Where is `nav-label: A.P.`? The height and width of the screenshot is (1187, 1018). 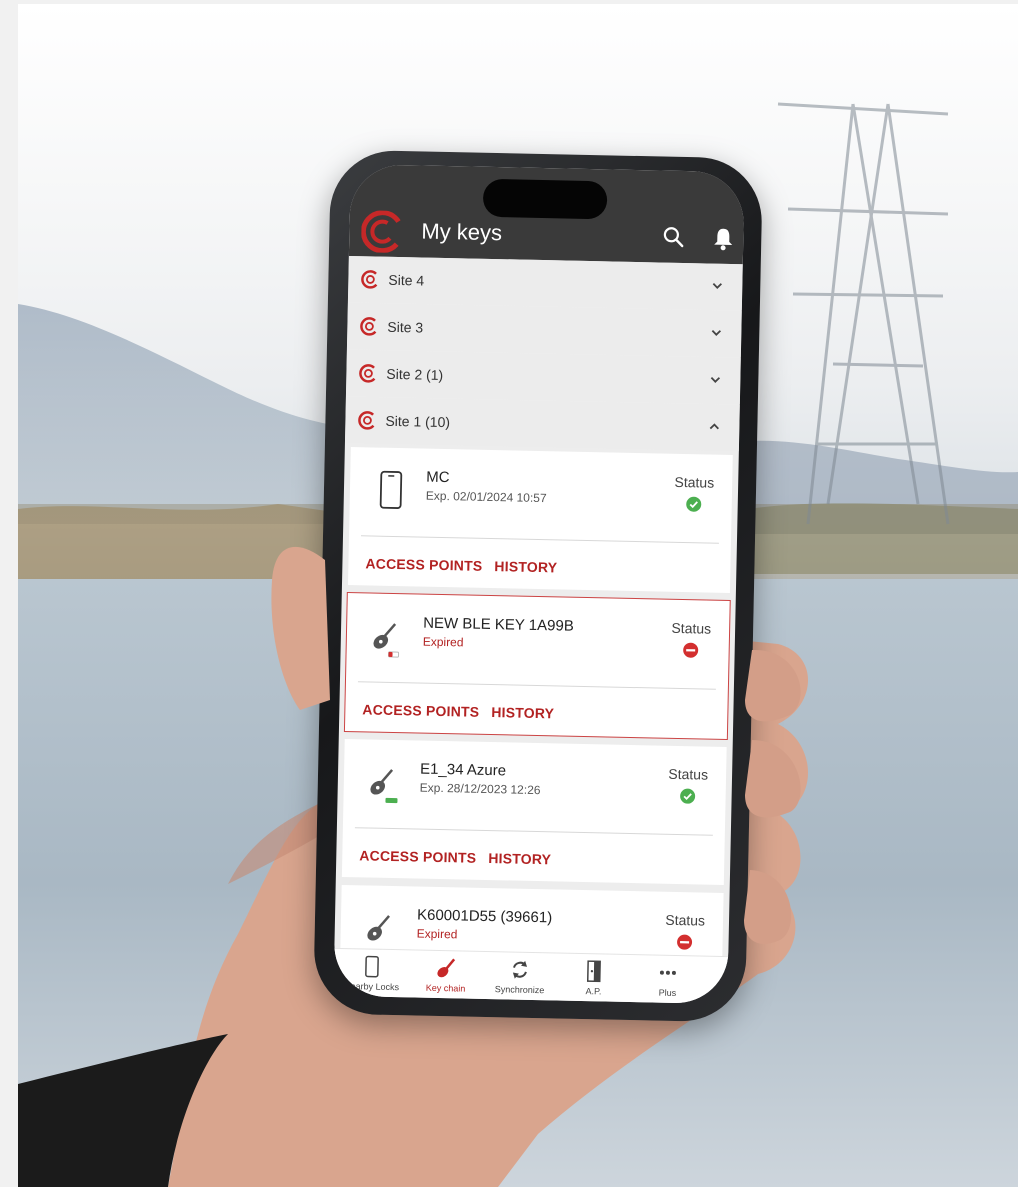
nav-label: A.P. is located at coordinates (593, 991).